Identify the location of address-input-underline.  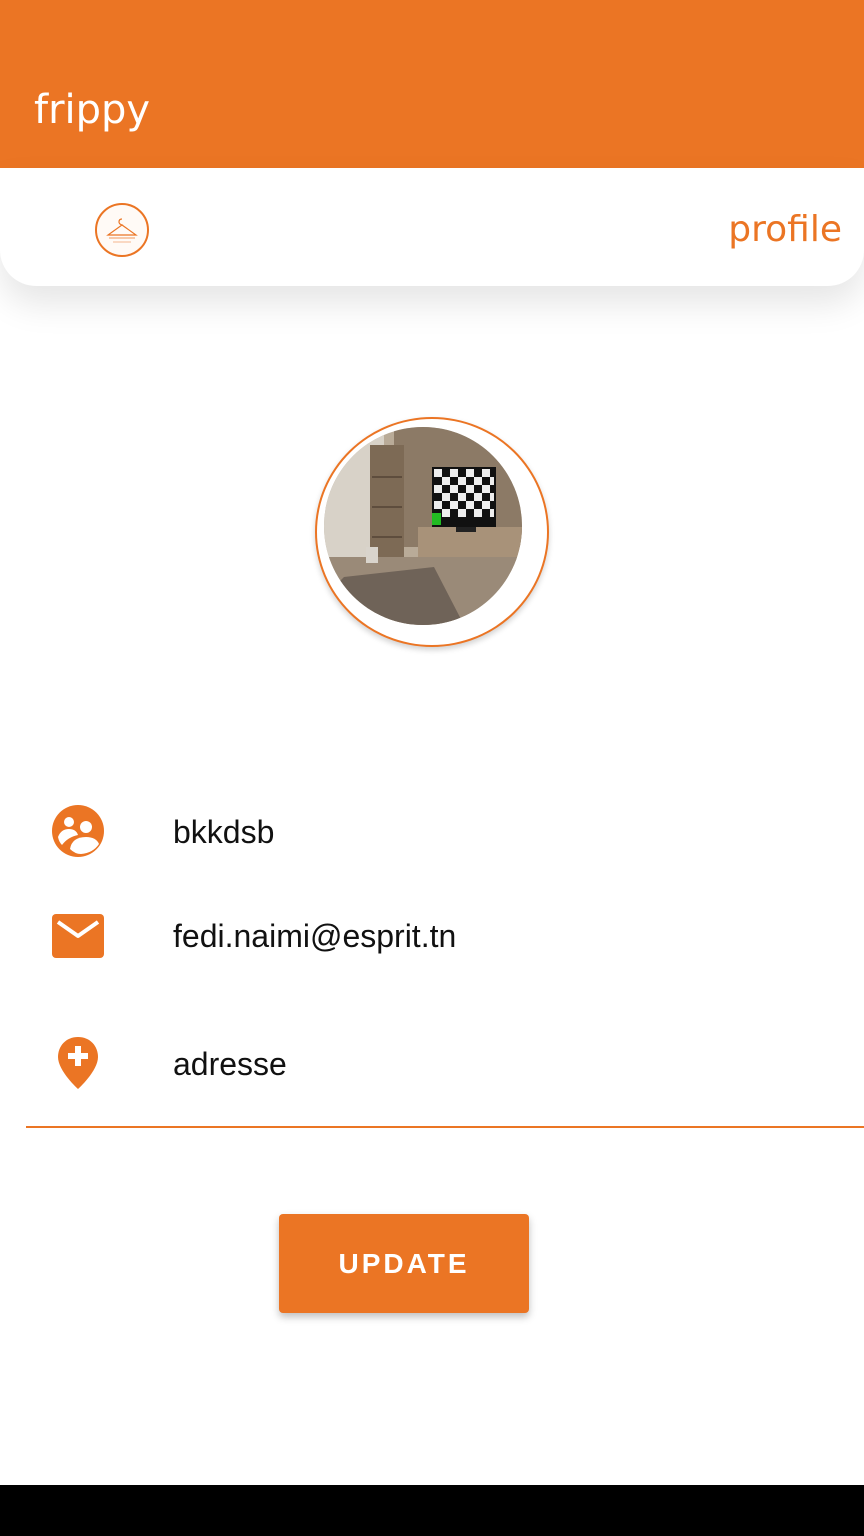
(445, 1127).